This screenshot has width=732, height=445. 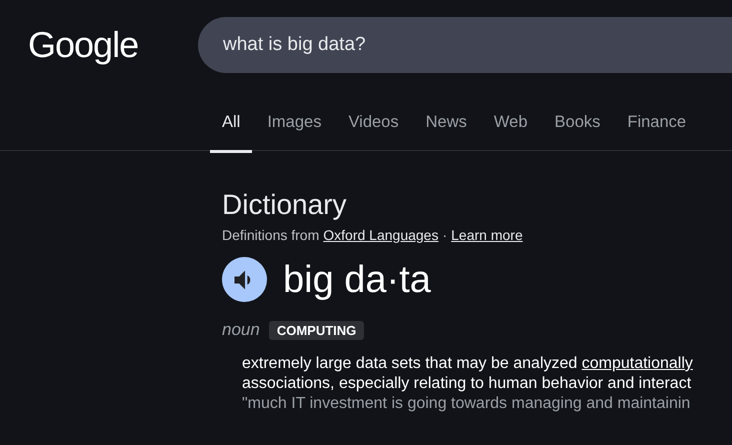 I want to click on source-link: Oxford Languages, so click(x=380, y=235).